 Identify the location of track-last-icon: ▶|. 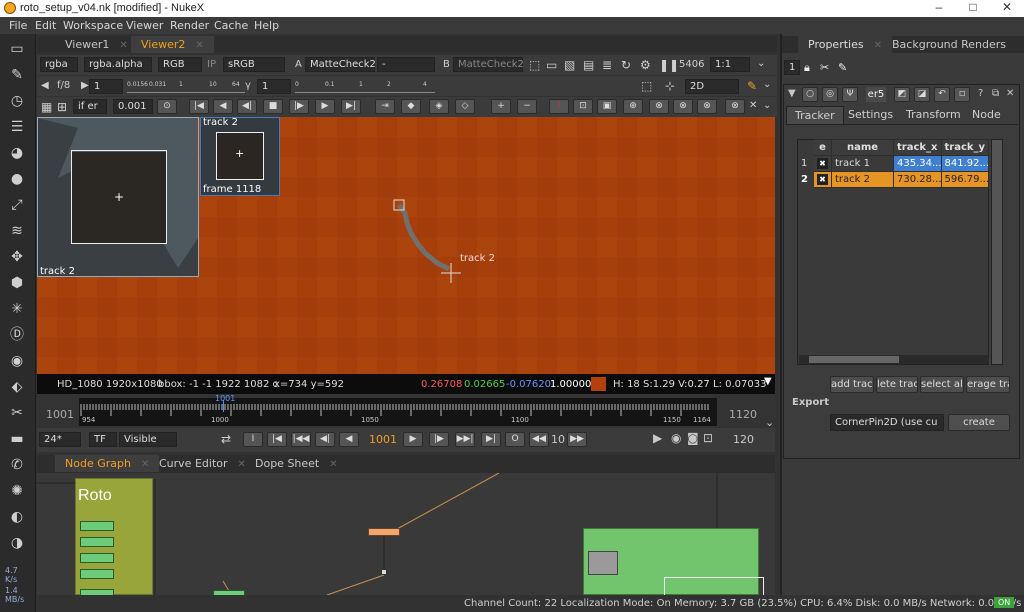
(351, 106).